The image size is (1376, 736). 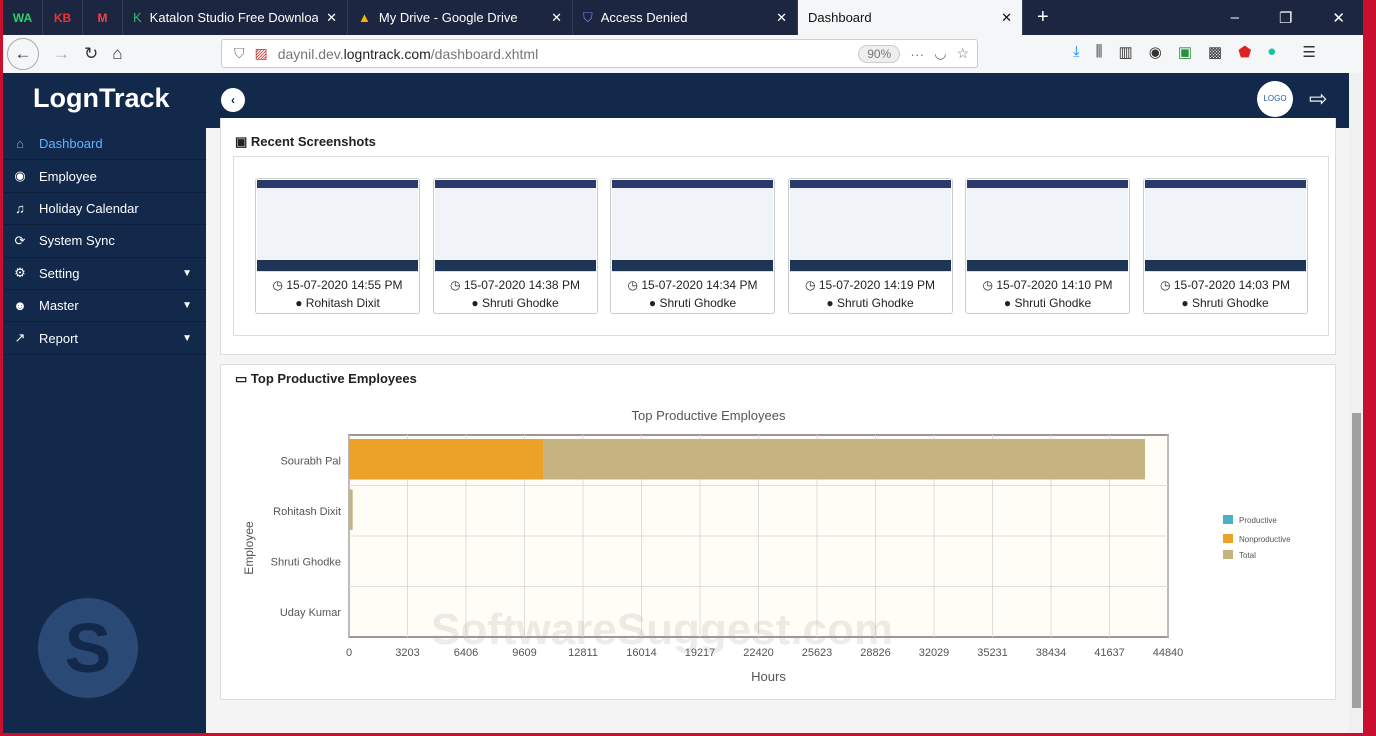 I want to click on new-tab-icon: +, so click(x=1043, y=17).